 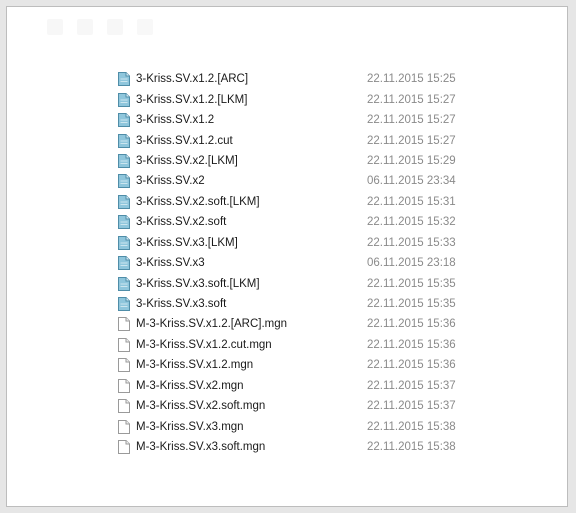 I want to click on file-row: 3-Kriss.SV.x2.soft 22.11.2015 15:32, so click(x=335, y=222).